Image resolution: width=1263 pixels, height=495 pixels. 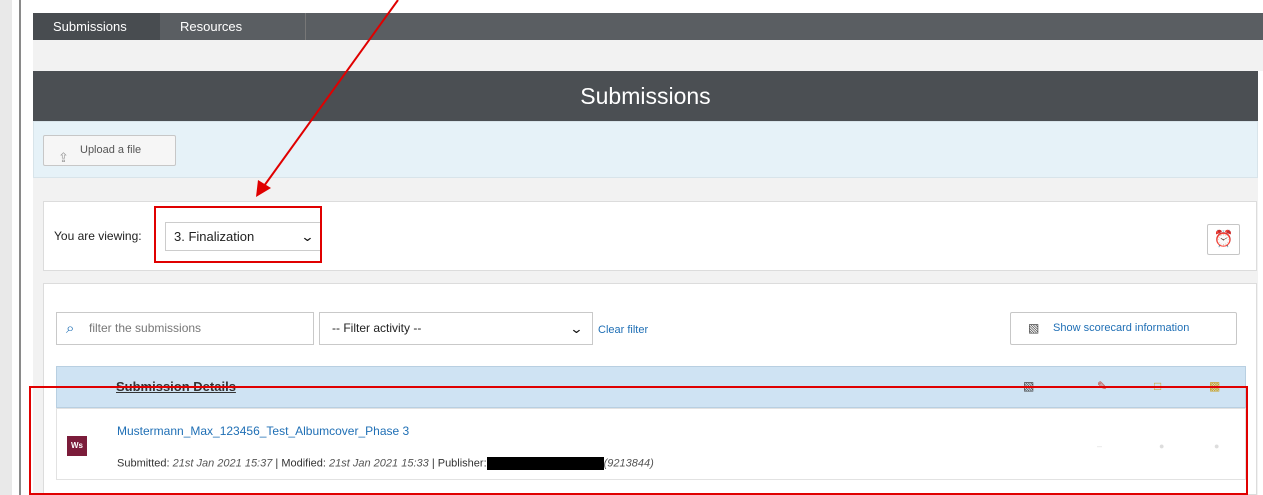 What do you see at coordinates (263, 188) in the screenshot?
I see `arrow-head` at bounding box center [263, 188].